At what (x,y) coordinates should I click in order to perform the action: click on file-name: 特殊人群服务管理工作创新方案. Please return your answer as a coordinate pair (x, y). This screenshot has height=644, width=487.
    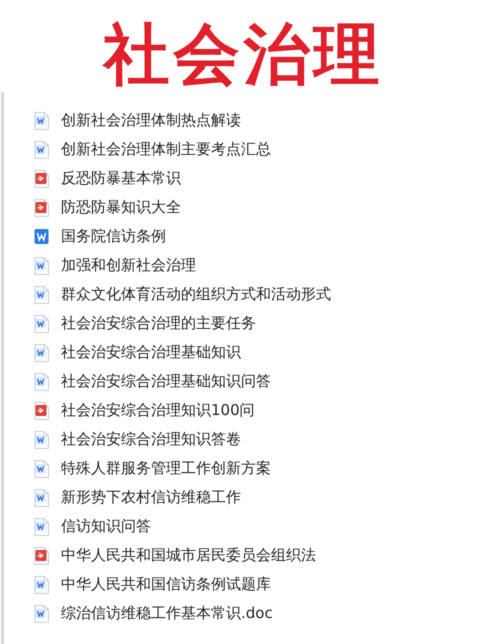
    Looking at the image, I should click on (166, 468).